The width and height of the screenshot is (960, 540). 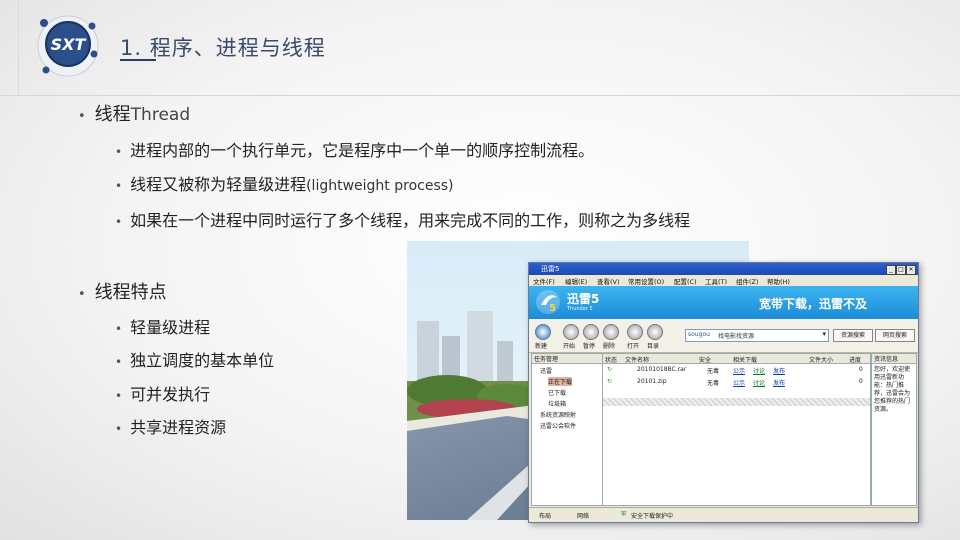 I want to click on bullet-thread-item-3: • 如果在一个进程中同时运行了多个线程，用来完成不同的工作，则称之为多线程, so click(x=402, y=219).